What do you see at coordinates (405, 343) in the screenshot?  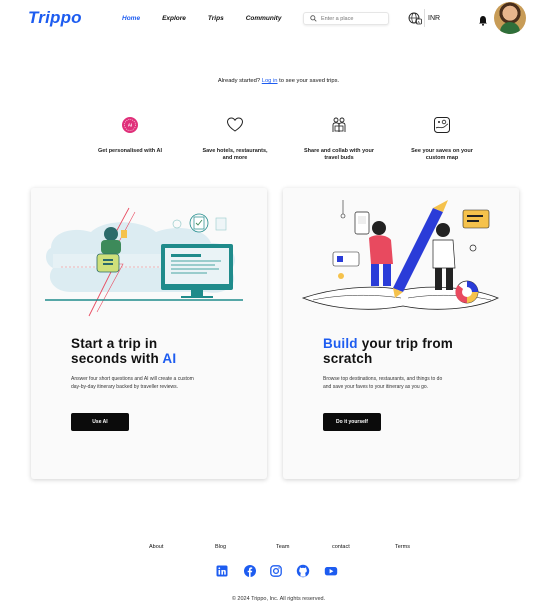 I see `card-build-title-line1: your trip from` at bounding box center [405, 343].